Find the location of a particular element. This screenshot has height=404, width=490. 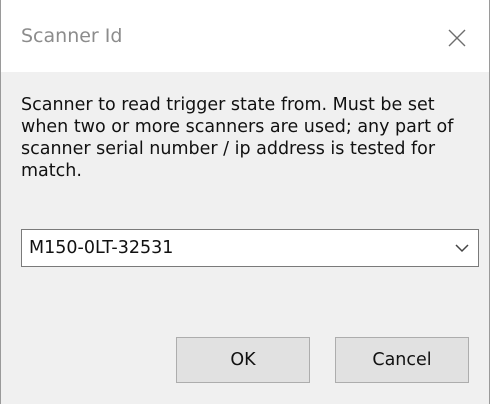

scanner-select: M150-0LT-32531 is located at coordinates (250, 248).